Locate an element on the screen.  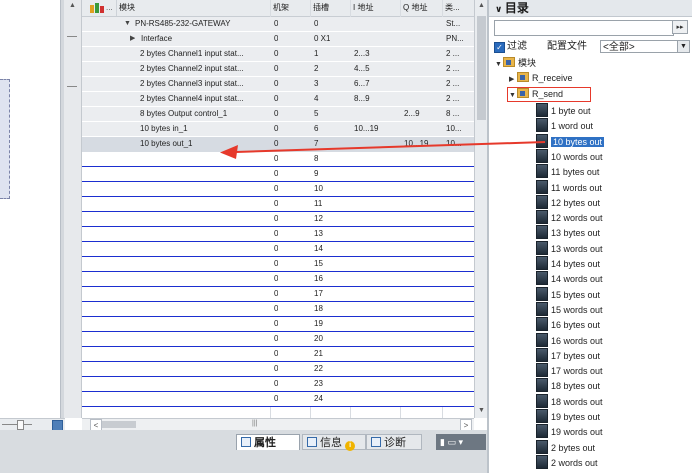
tree-node-modules: ▼ 模块 is located at coordinates (515, 63).